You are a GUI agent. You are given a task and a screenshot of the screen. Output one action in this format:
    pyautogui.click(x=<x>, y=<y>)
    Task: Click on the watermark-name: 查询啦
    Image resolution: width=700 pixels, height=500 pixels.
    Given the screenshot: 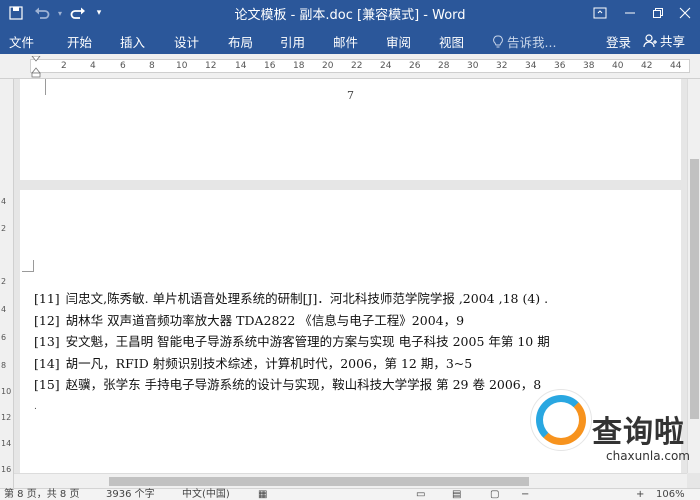 What is the action you would take?
    pyautogui.click(x=638, y=432)
    